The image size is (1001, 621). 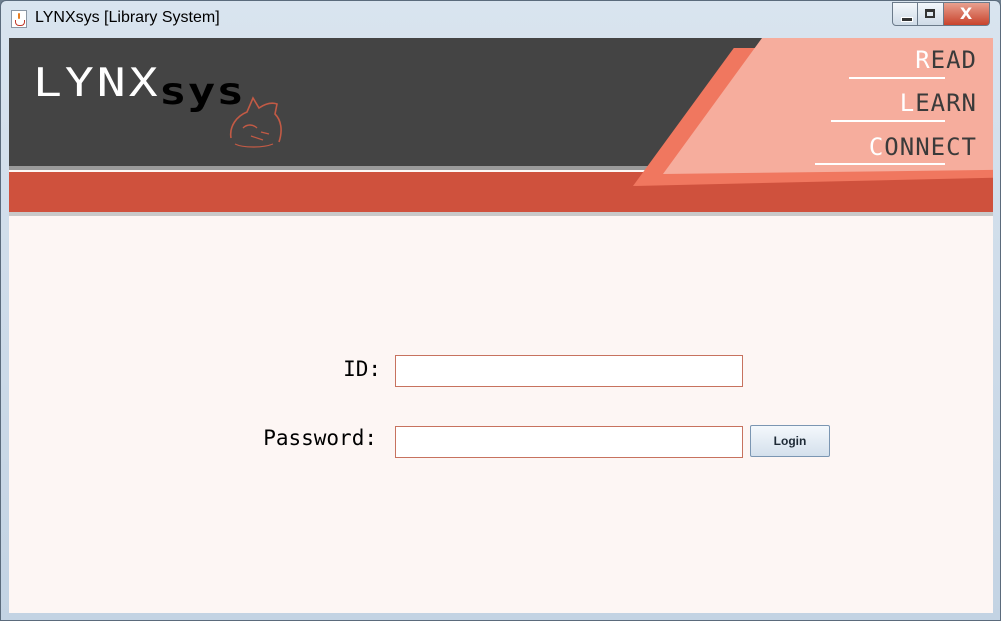 I want to click on minimize-button, so click(x=905, y=14).